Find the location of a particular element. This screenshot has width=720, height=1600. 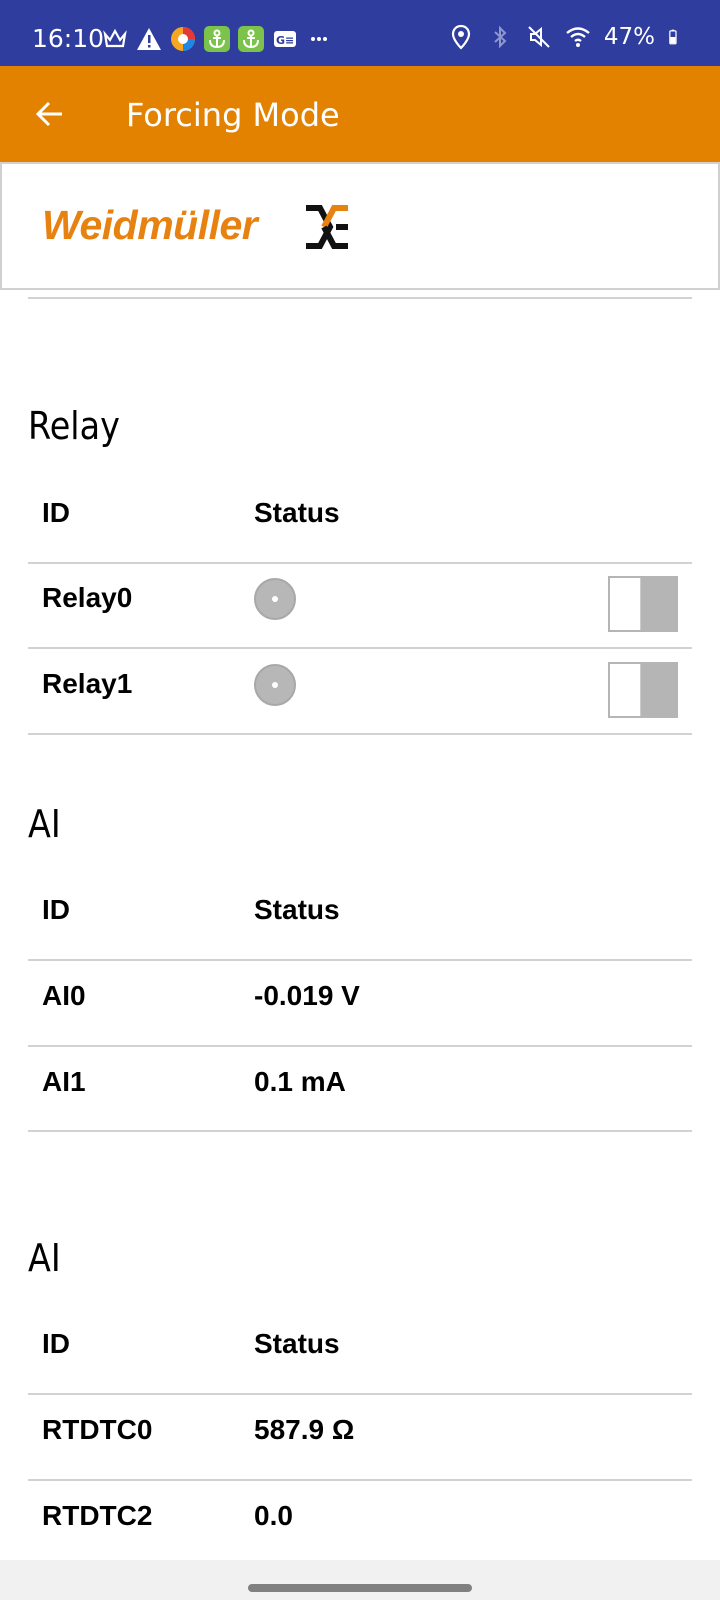

navigation-bar is located at coordinates (360, 1580).